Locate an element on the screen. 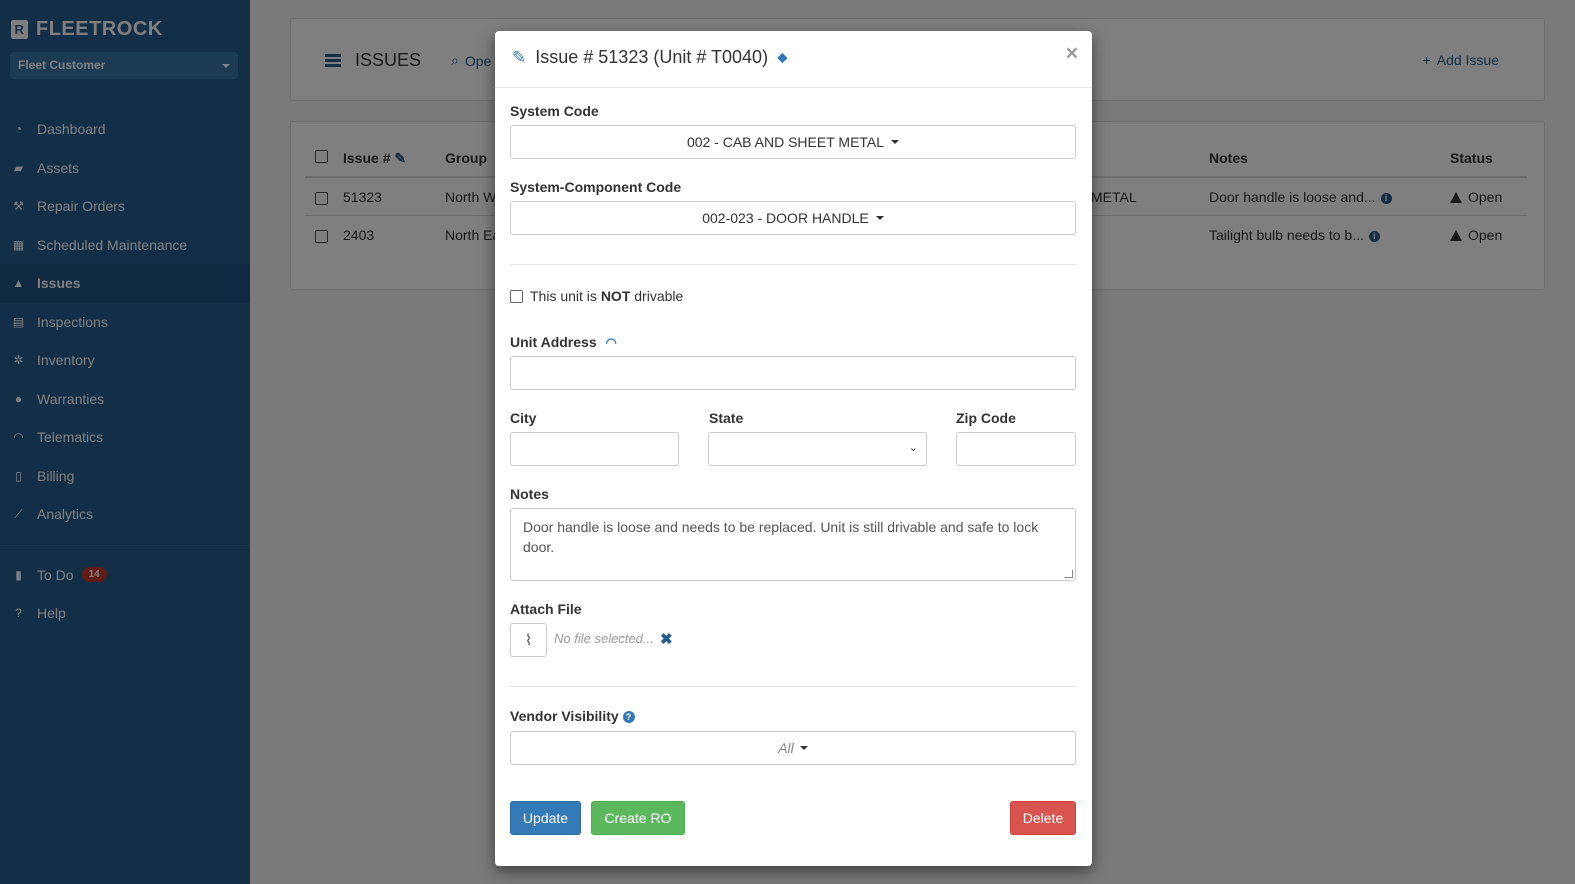 This screenshot has width=1575, height=884. update-button: Update is located at coordinates (545, 818).